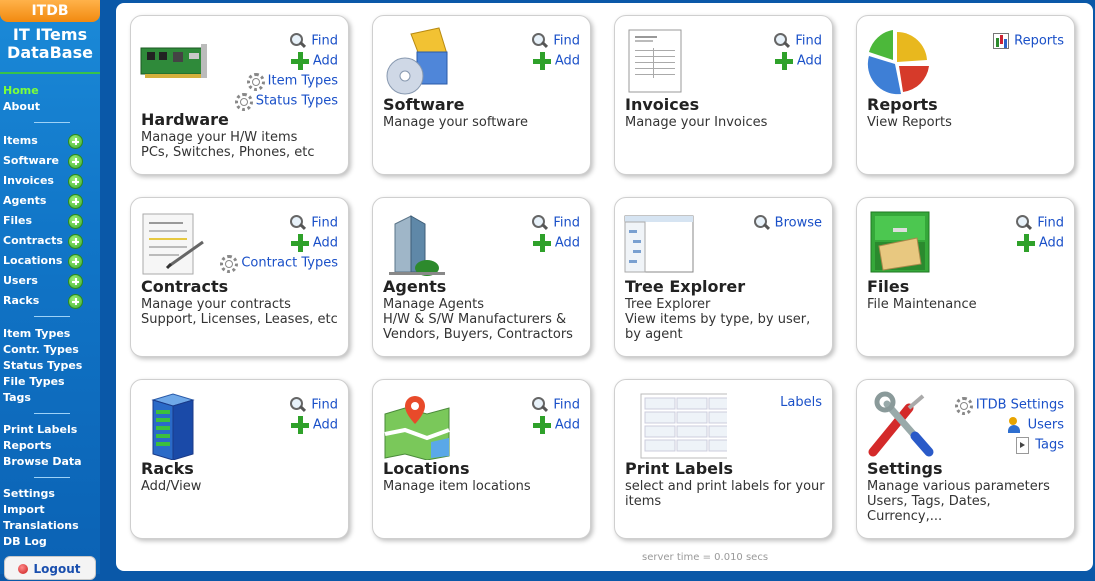 The width and height of the screenshot is (1095, 581). I want to click on card-desc: Manage various parameters, so click(958, 486).